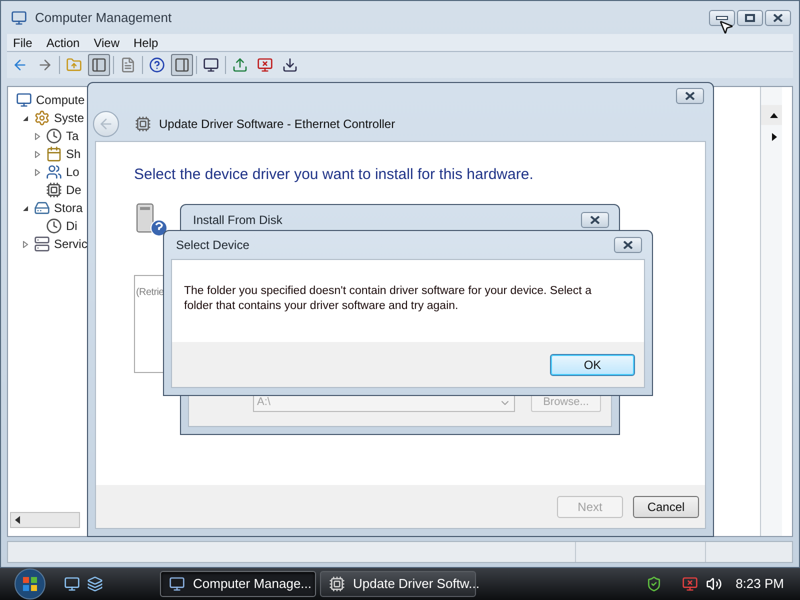 The height and width of the screenshot is (600, 800). What do you see at coordinates (74, 65) in the screenshot?
I see `folder-up-icon` at bounding box center [74, 65].